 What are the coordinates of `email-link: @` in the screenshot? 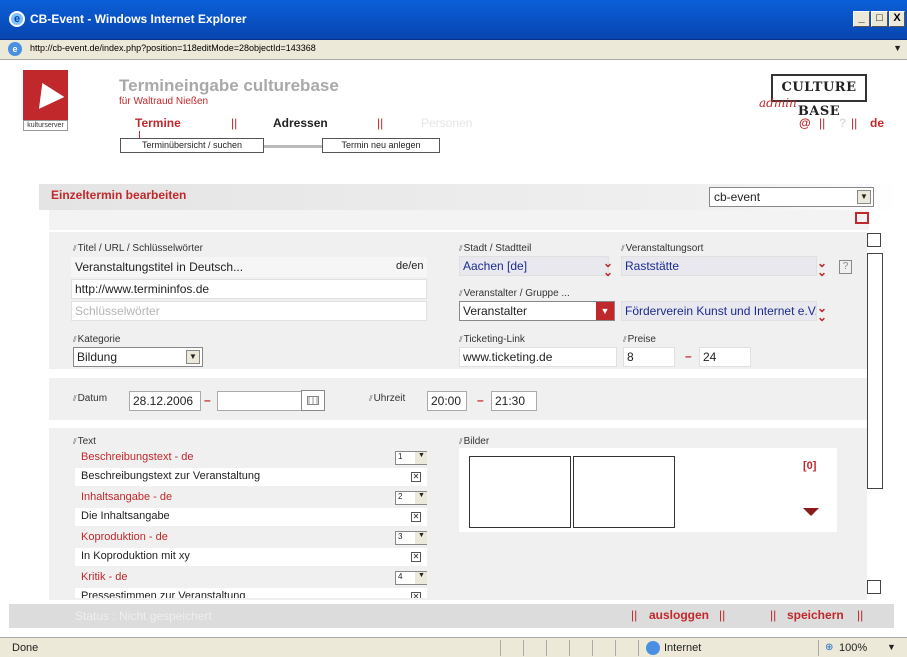 It's located at (805, 123).